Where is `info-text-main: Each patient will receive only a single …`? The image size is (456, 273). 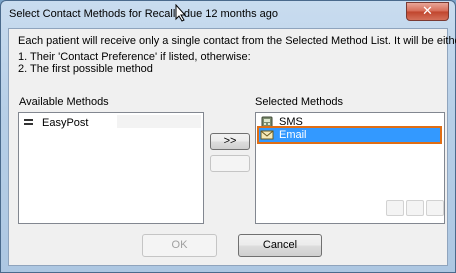
info-text-main: Each patient will receive only a single … is located at coordinates (237, 41).